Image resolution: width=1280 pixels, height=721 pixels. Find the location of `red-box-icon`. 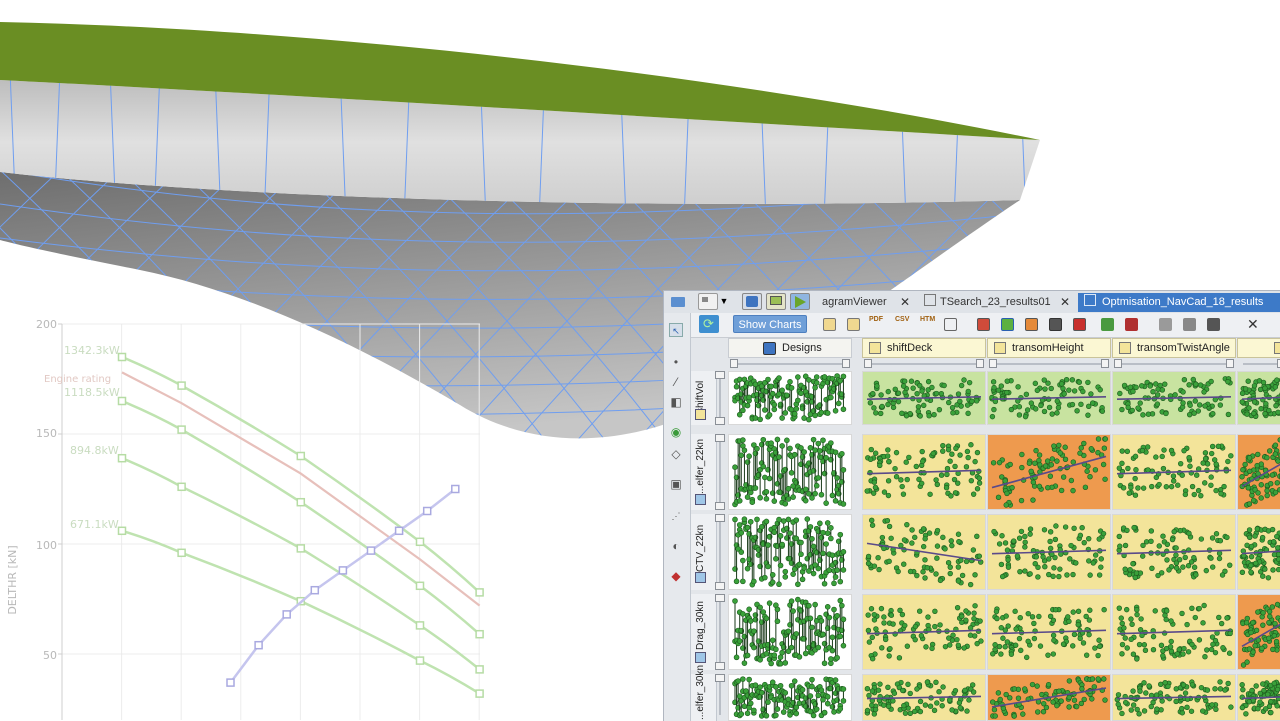

red-box-icon is located at coordinates (1079, 324).